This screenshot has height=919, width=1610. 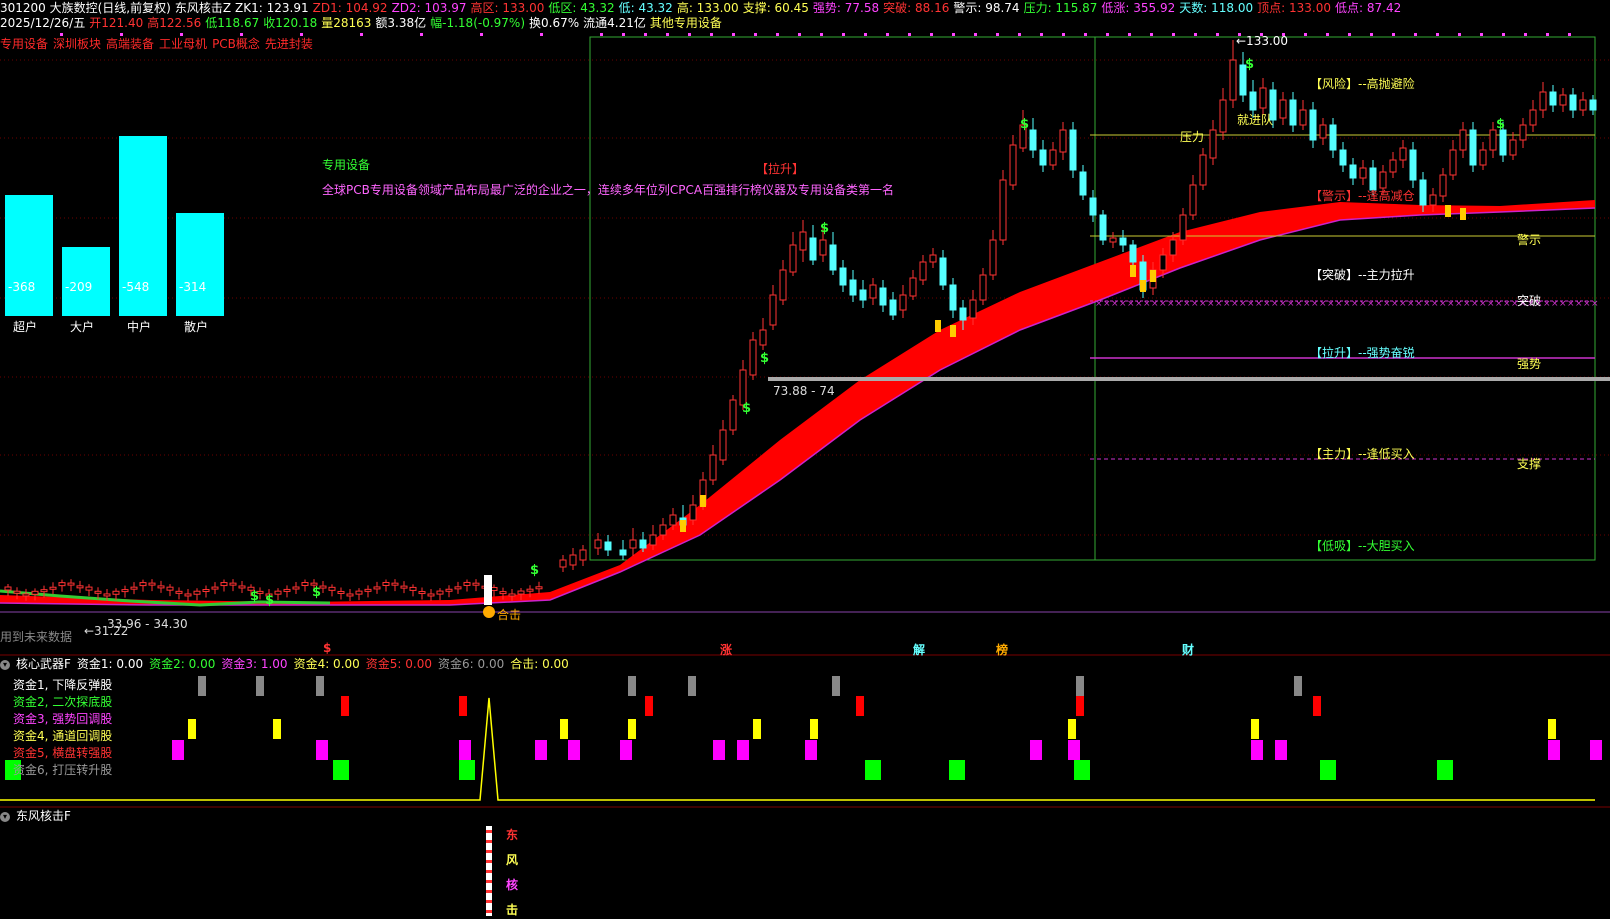 What do you see at coordinates (1255, 120) in the screenshot?
I see `signal-label: 就进队` at bounding box center [1255, 120].